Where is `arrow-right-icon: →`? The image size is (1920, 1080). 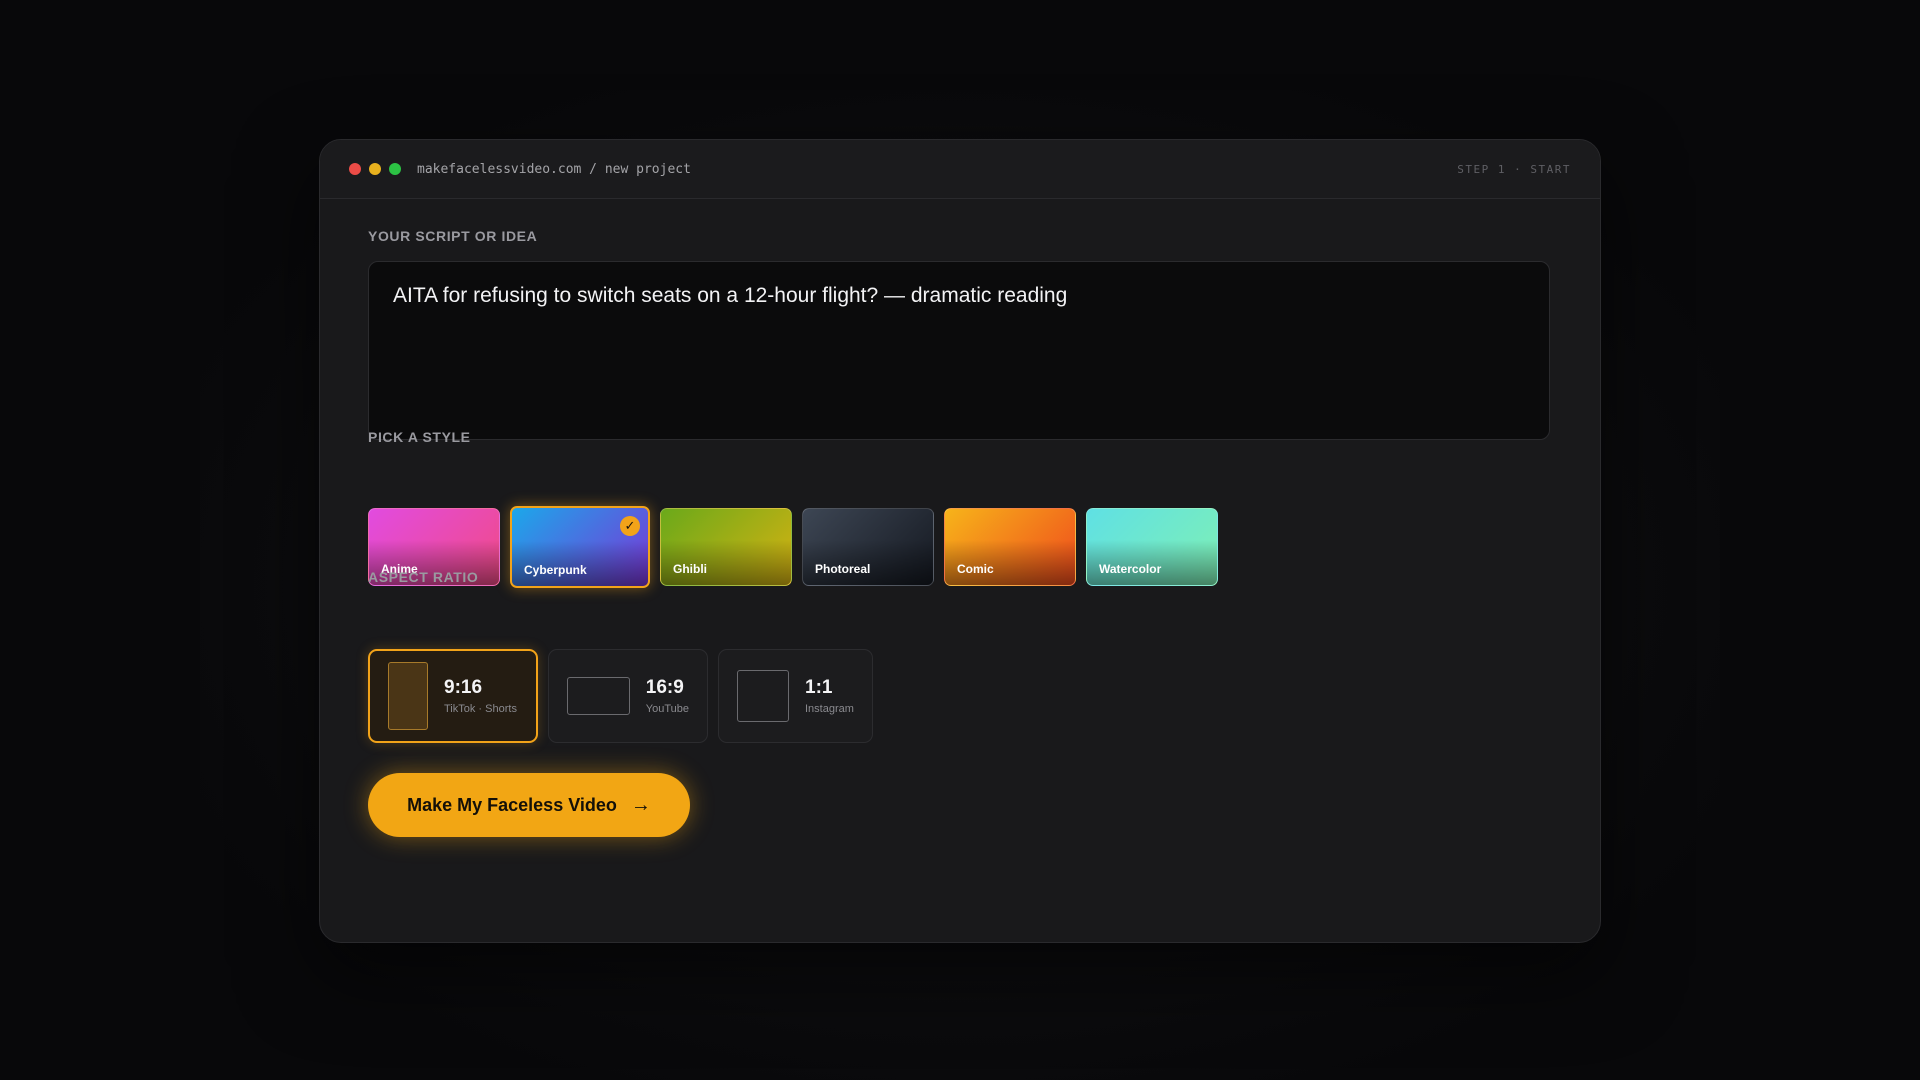 arrow-right-icon: → is located at coordinates (640, 804).